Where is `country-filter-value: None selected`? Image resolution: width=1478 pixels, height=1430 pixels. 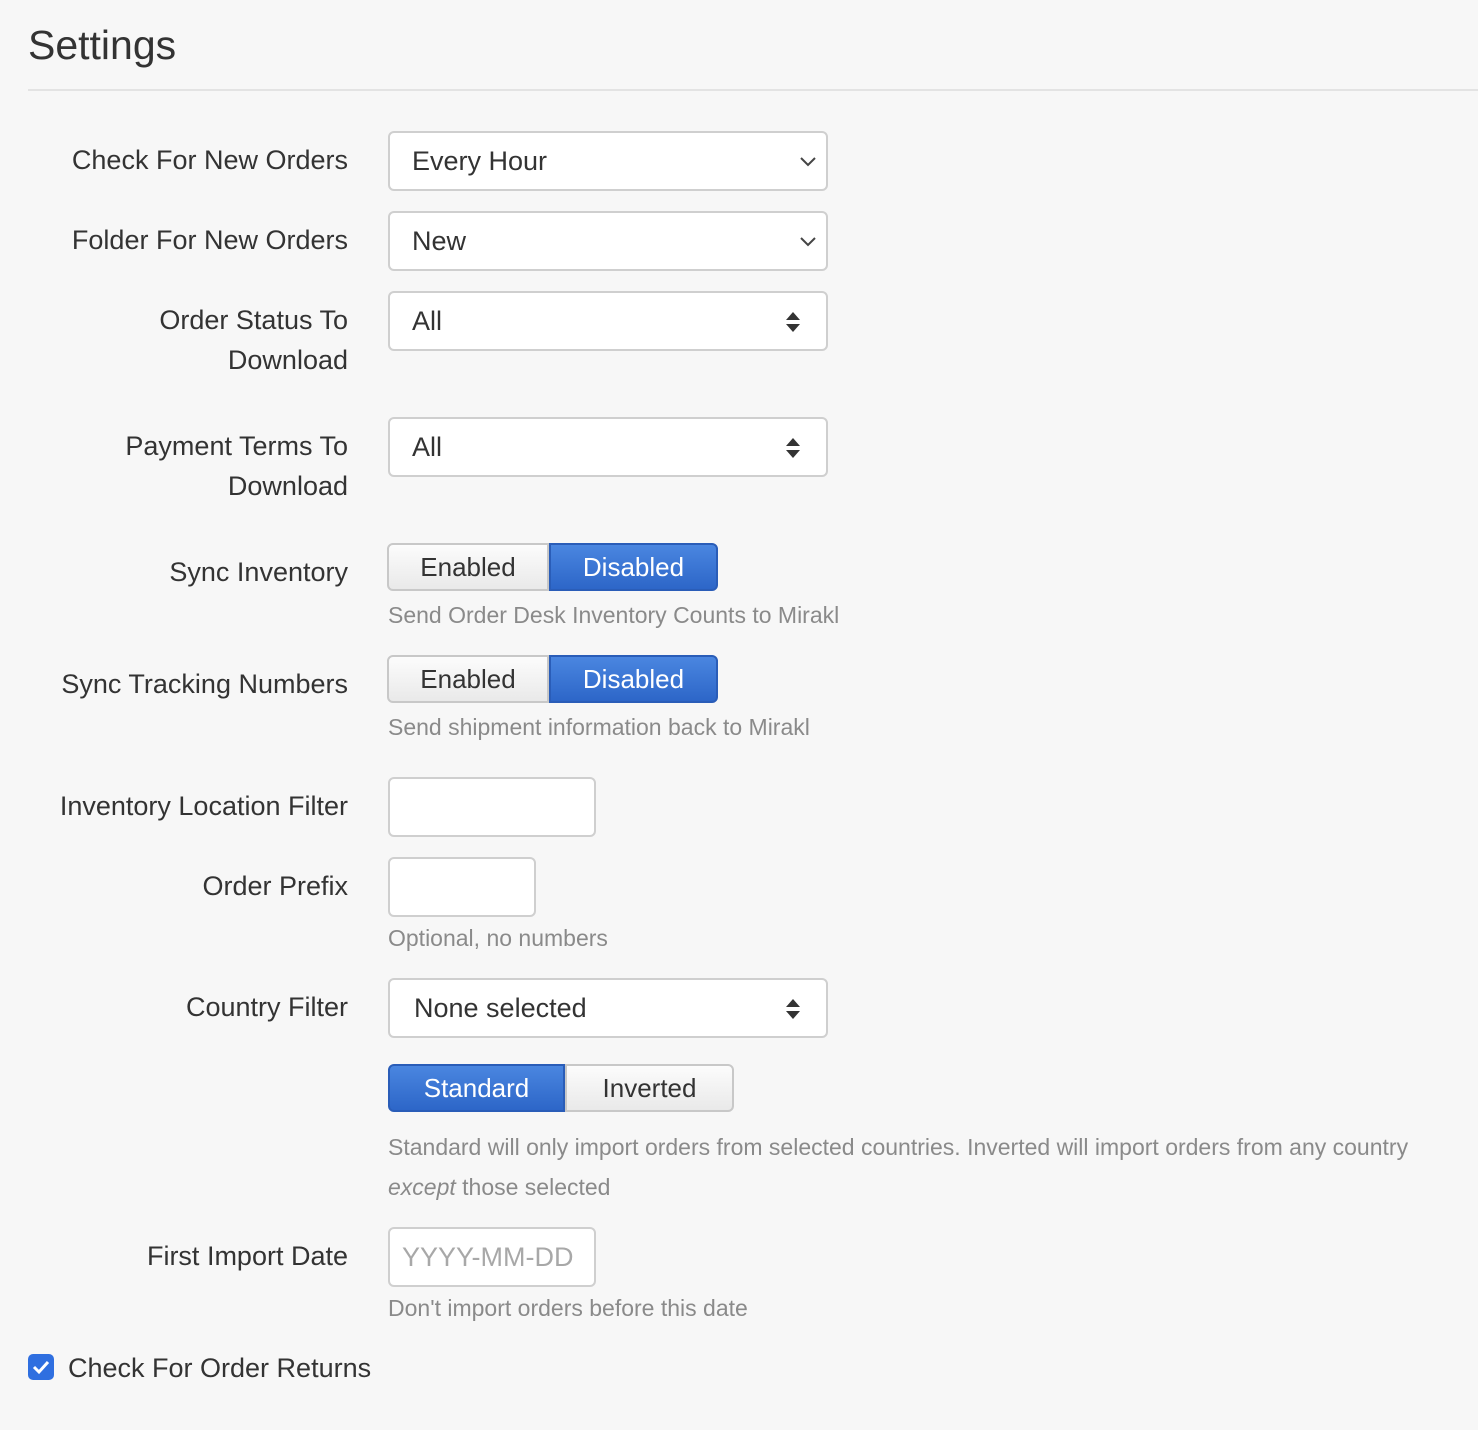 country-filter-value: None selected is located at coordinates (500, 1008).